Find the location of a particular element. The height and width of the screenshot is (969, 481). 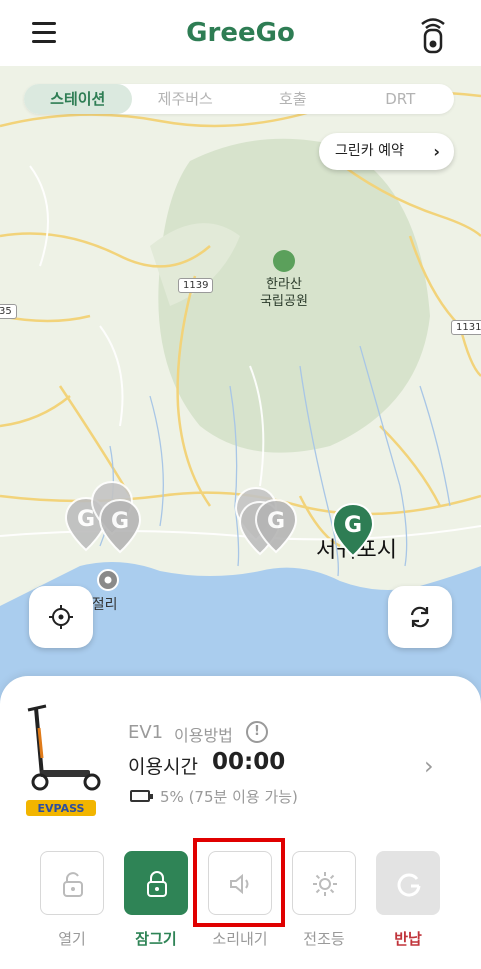

tab-drt: DRT is located at coordinates (401, 99).